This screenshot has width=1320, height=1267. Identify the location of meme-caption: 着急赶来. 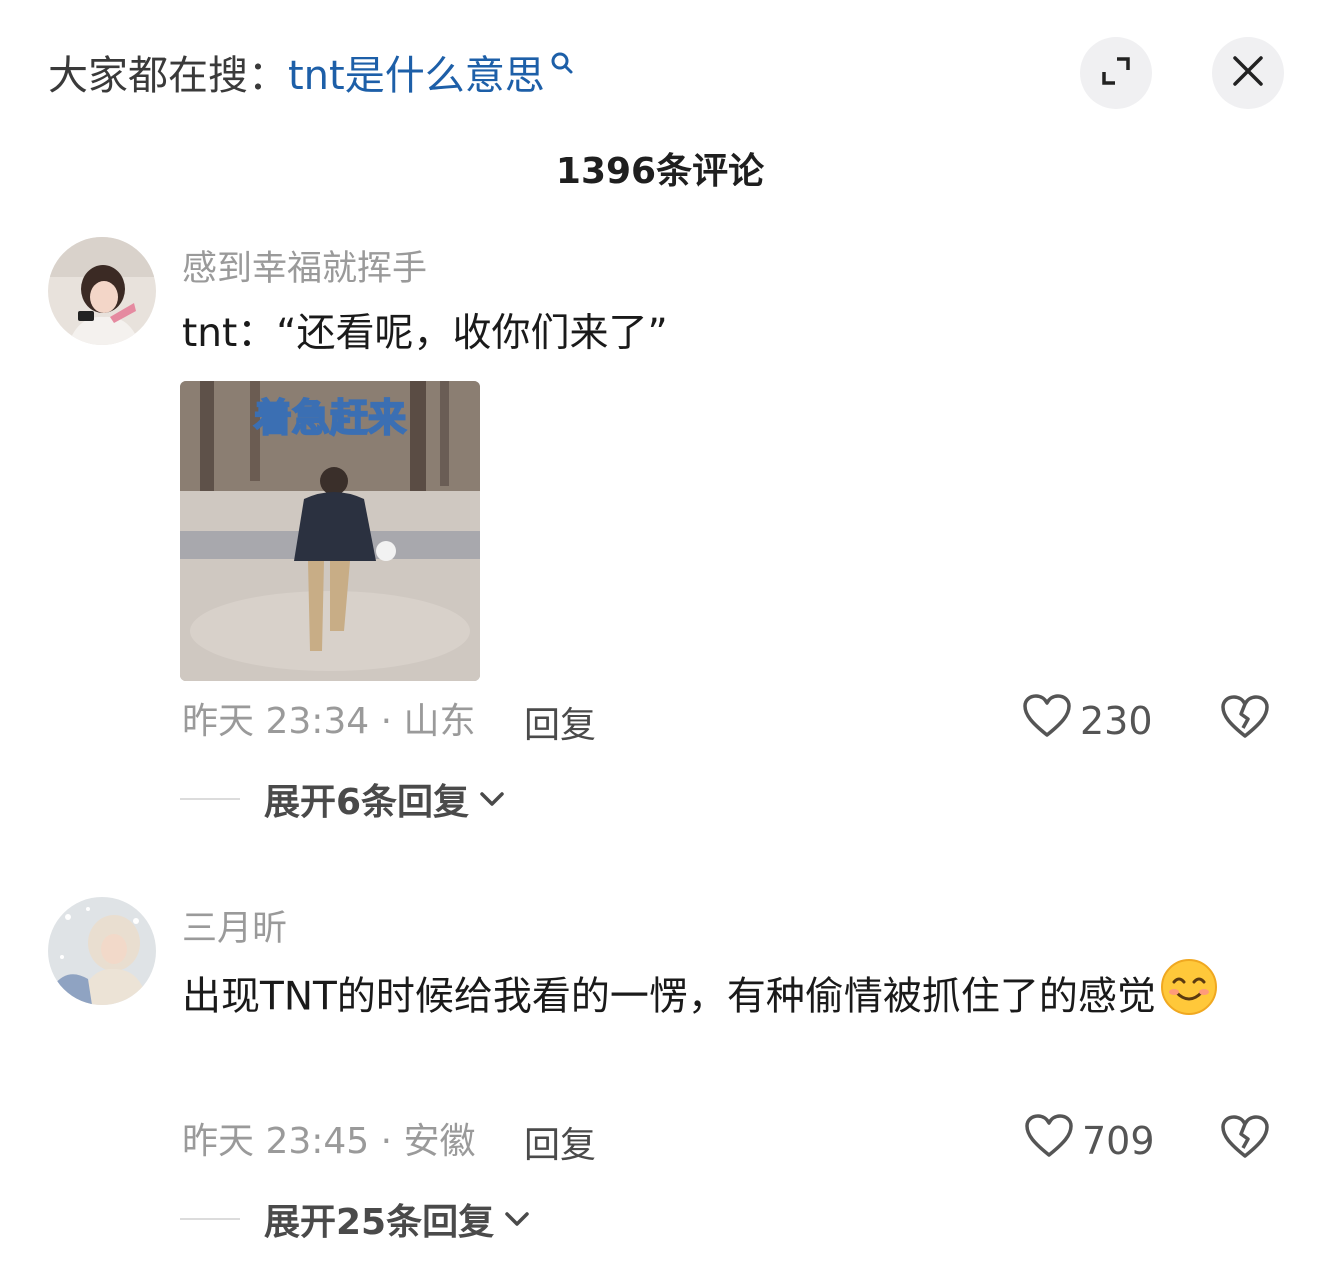
(330, 418).